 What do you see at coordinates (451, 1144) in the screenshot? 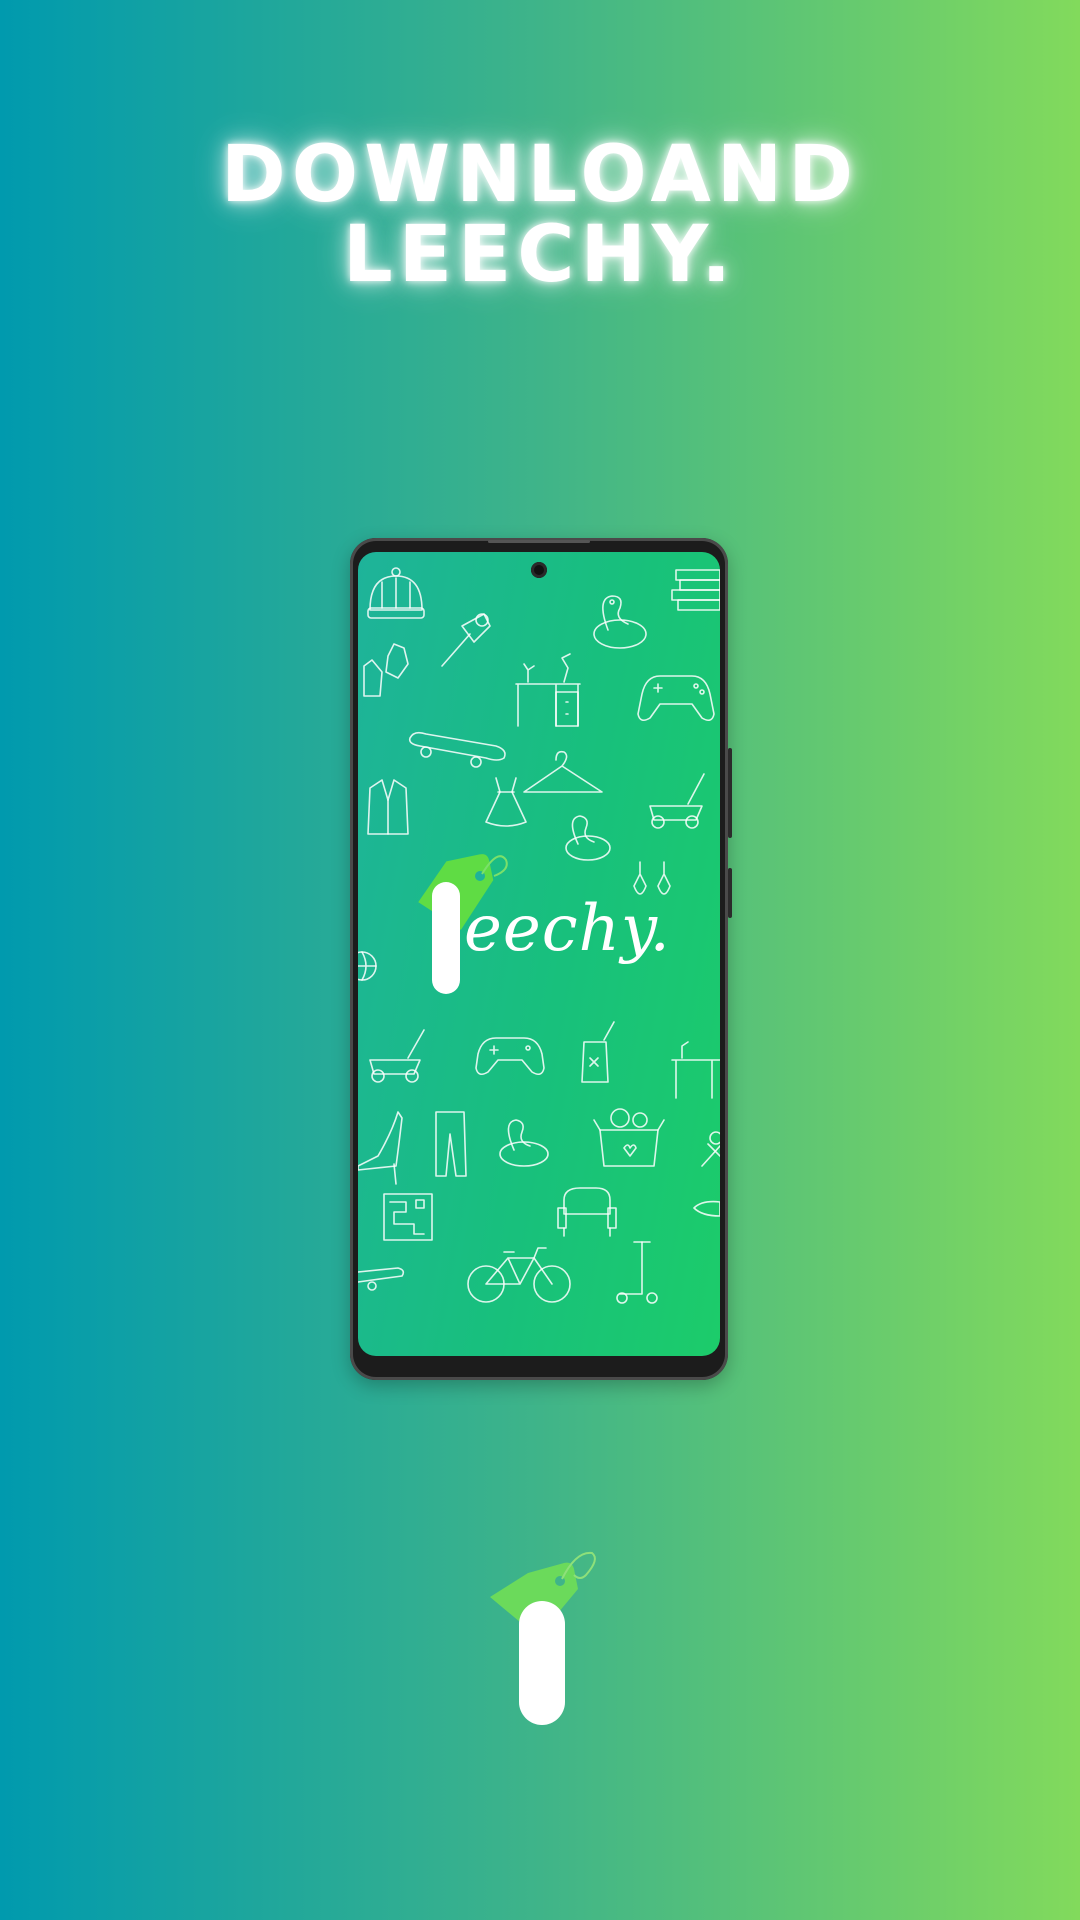
I see `jeans-icon` at bounding box center [451, 1144].